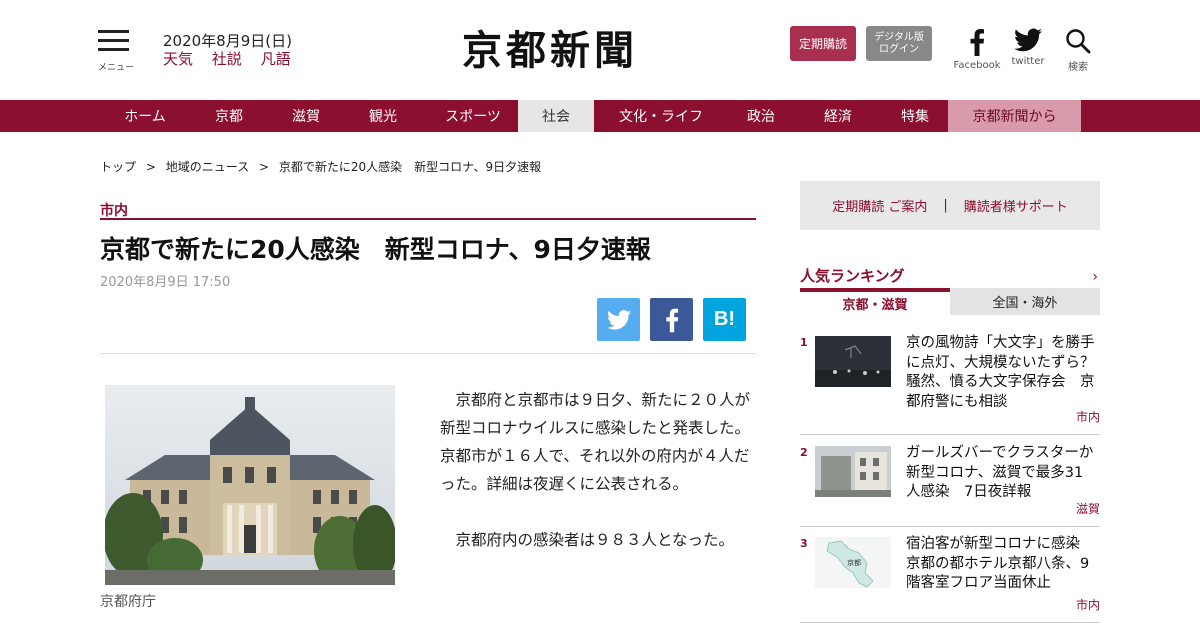  I want to click on article-photo, so click(250, 485).